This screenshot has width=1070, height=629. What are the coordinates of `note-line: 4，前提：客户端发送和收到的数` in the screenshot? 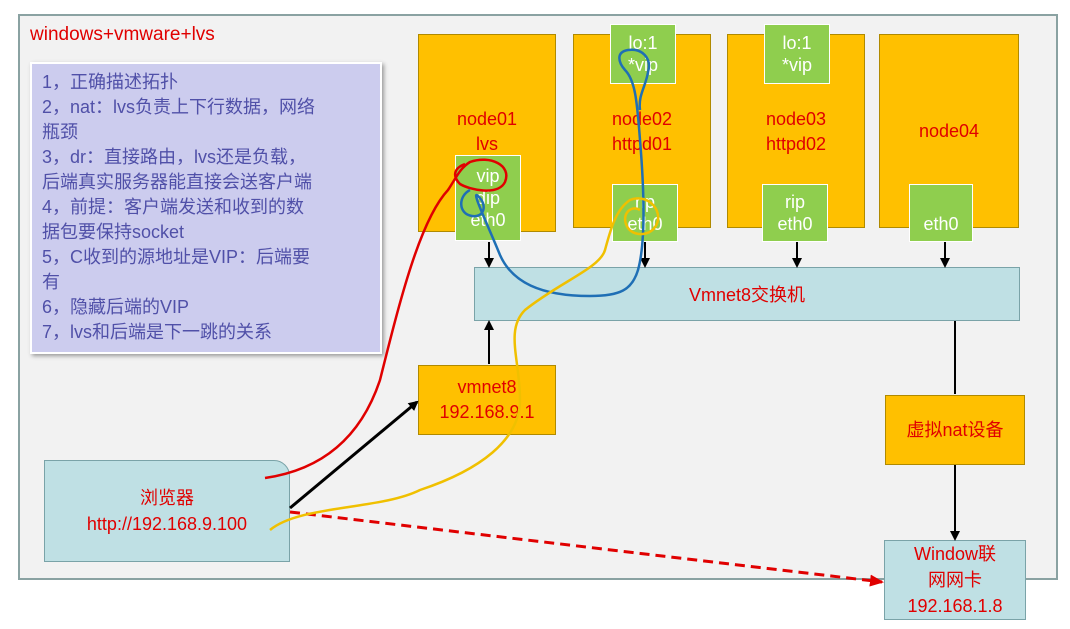 It's located at (173, 207).